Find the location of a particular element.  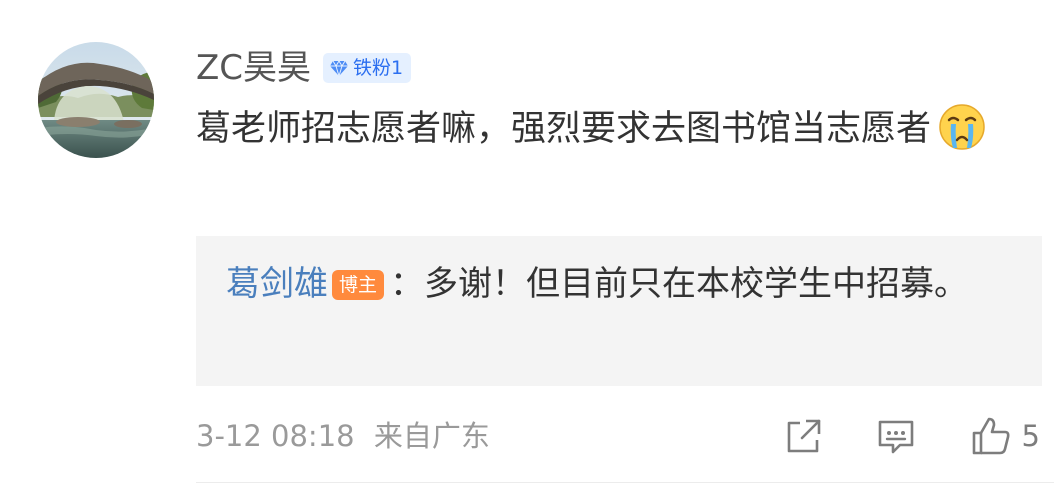

reply-body: 多谢！但目前只在本校学生中招募。 is located at coordinates (696, 284).